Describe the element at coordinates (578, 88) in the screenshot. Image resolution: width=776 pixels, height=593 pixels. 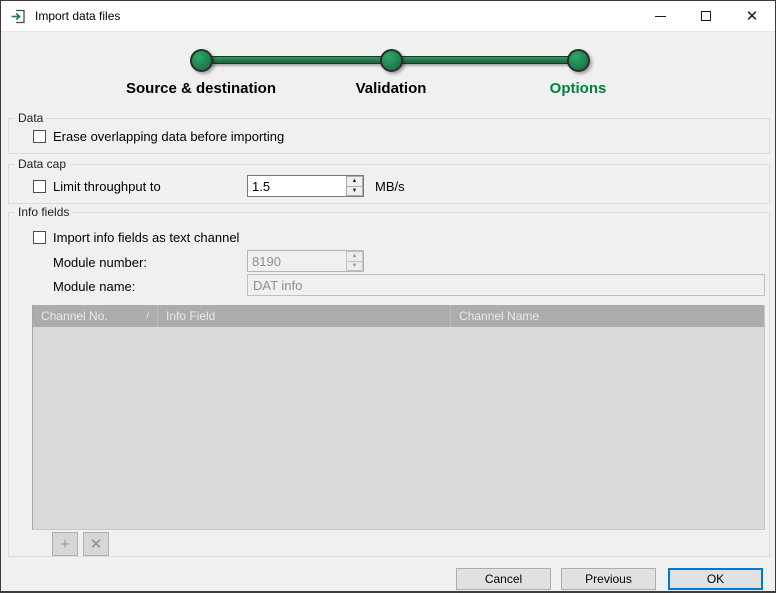
I see `step-label-options: Options` at that location.